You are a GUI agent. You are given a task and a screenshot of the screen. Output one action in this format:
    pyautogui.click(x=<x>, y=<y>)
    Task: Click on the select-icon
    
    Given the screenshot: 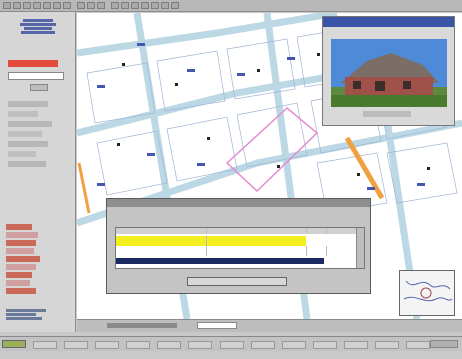 What is the action you would take?
    pyautogui.click(x=47, y=5)
    